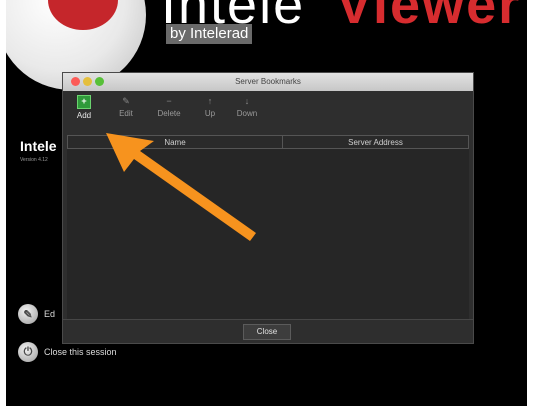 This screenshot has height=412, width=533. What do you see at coordinates (247, 113) in the screenshot?
I see `down-label: Down` at bounding box center [247, 113].